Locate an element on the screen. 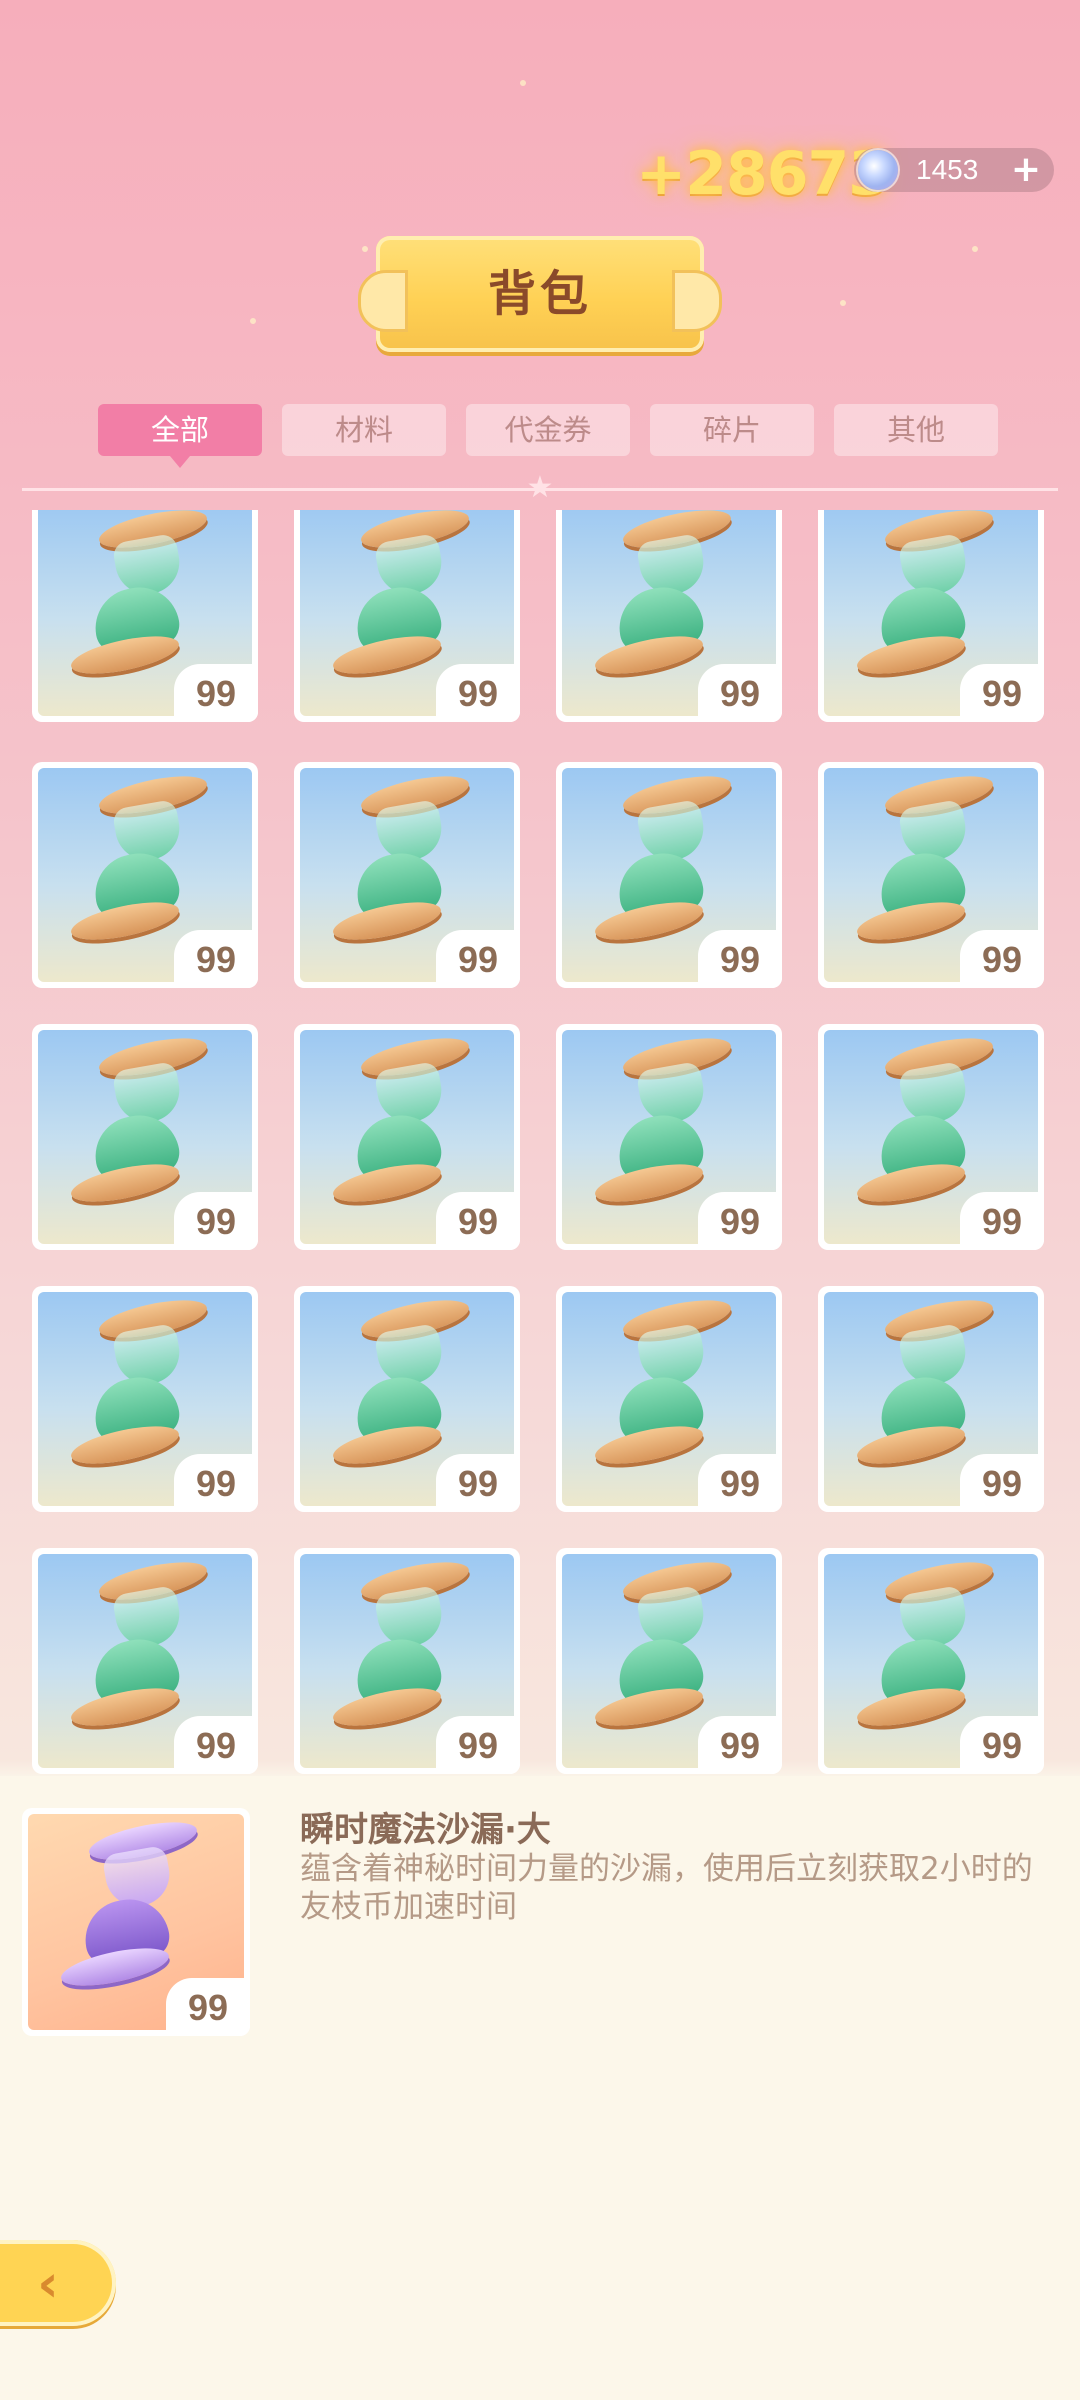 The width and height of the screenshot is (1080, 2400). gem-counter: 1453 + is located at coordinates (954, 170).